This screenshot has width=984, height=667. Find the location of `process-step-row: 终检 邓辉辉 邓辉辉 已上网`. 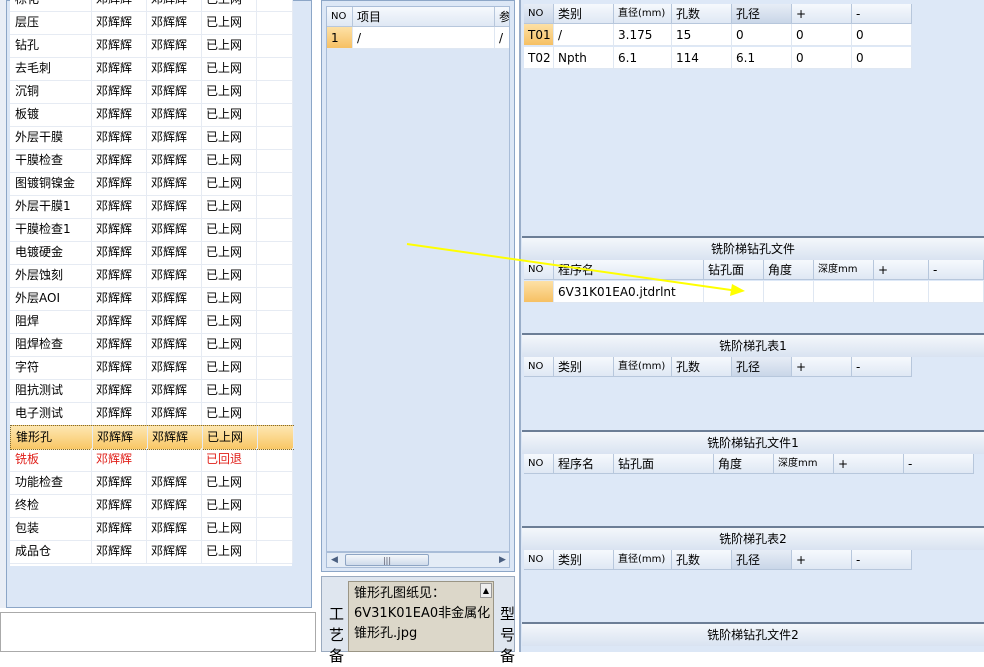

process-step-row: 终检 邓辉辉 邓辉辉 已上网 is located at coordinates (151, 506).